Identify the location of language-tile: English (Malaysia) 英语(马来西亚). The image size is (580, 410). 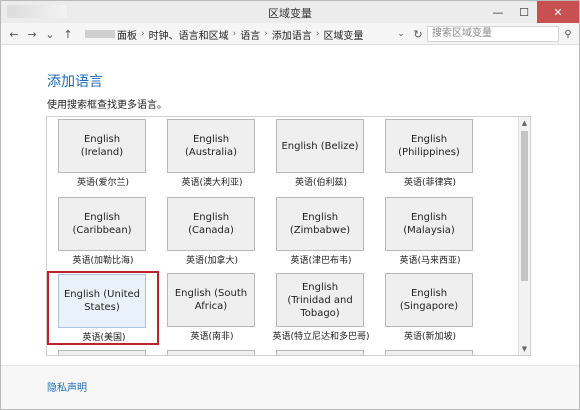
(430, 233).